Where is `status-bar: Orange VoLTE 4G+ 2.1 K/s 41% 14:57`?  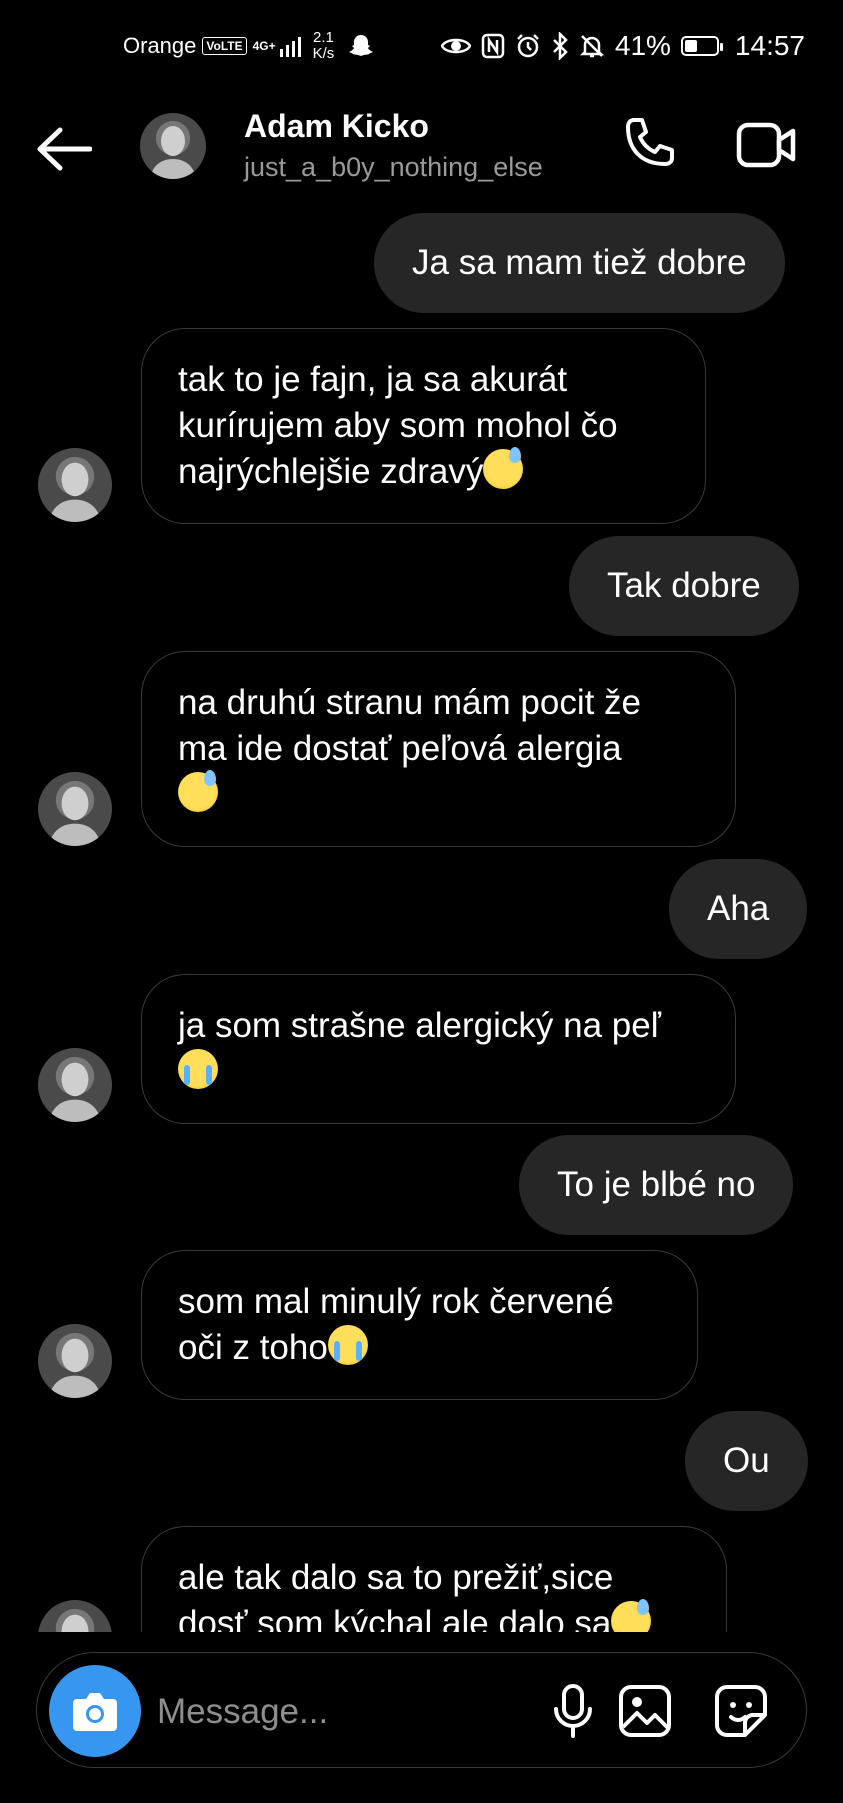 status-bar: Orange VoLTE 4G+ 2.1 K/s 41% 14:57 is located at coordinates (421, 48).